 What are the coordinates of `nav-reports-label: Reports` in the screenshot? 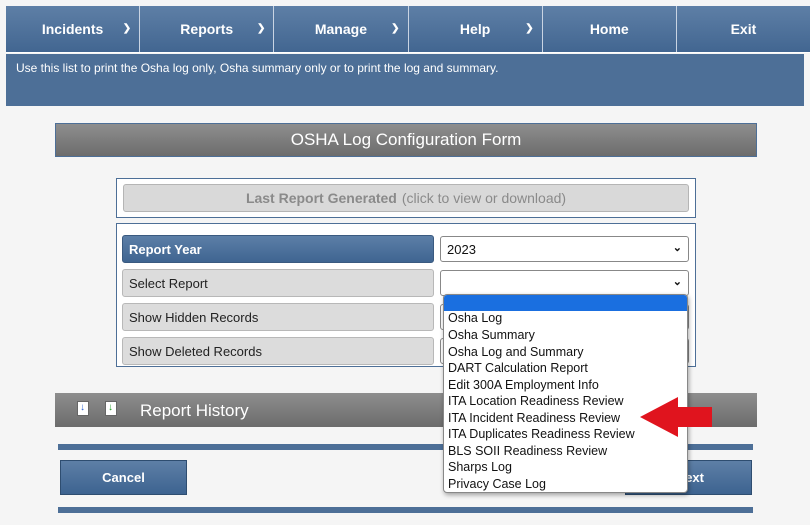 It's located at (207, 29).